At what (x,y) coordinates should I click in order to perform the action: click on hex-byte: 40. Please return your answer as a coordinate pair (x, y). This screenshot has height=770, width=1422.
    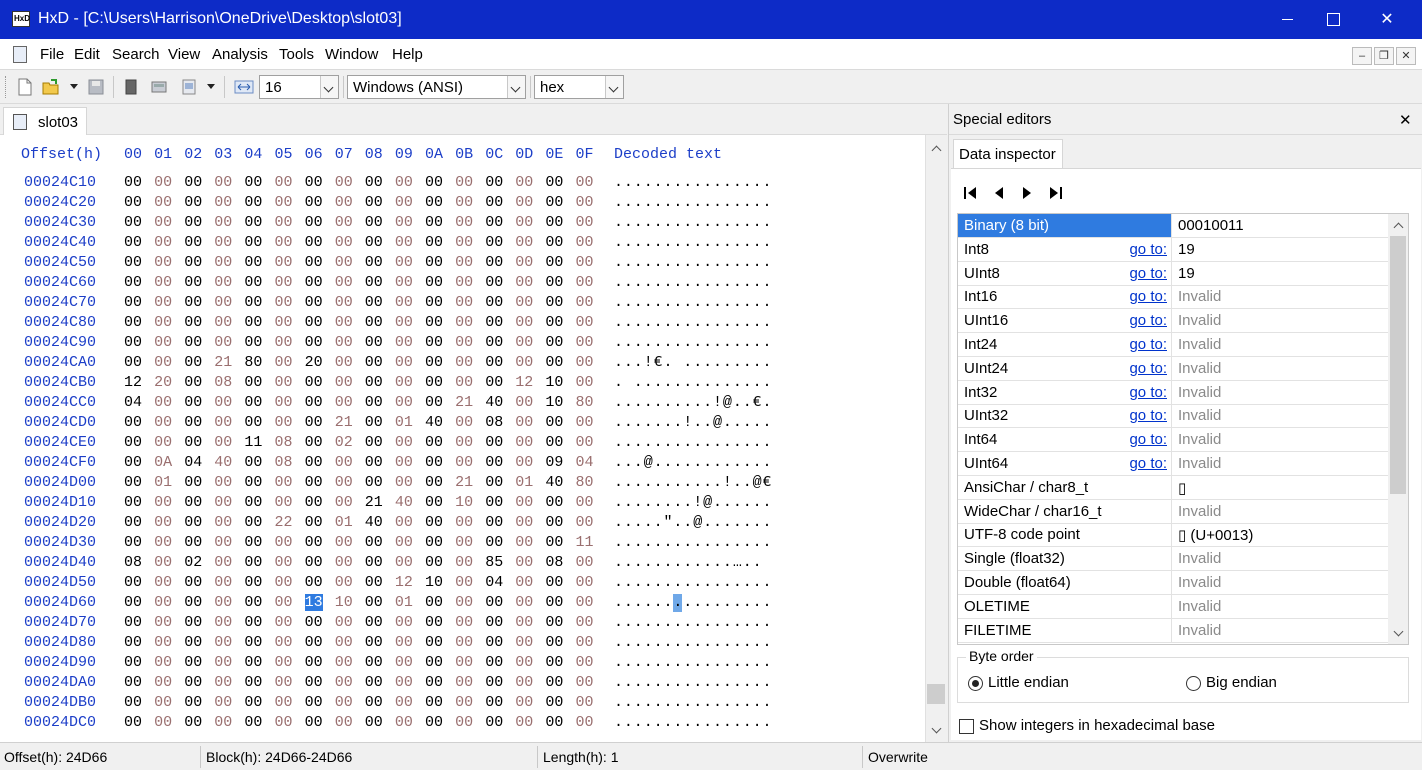
    Looking at the image, I should click on (434, 422).